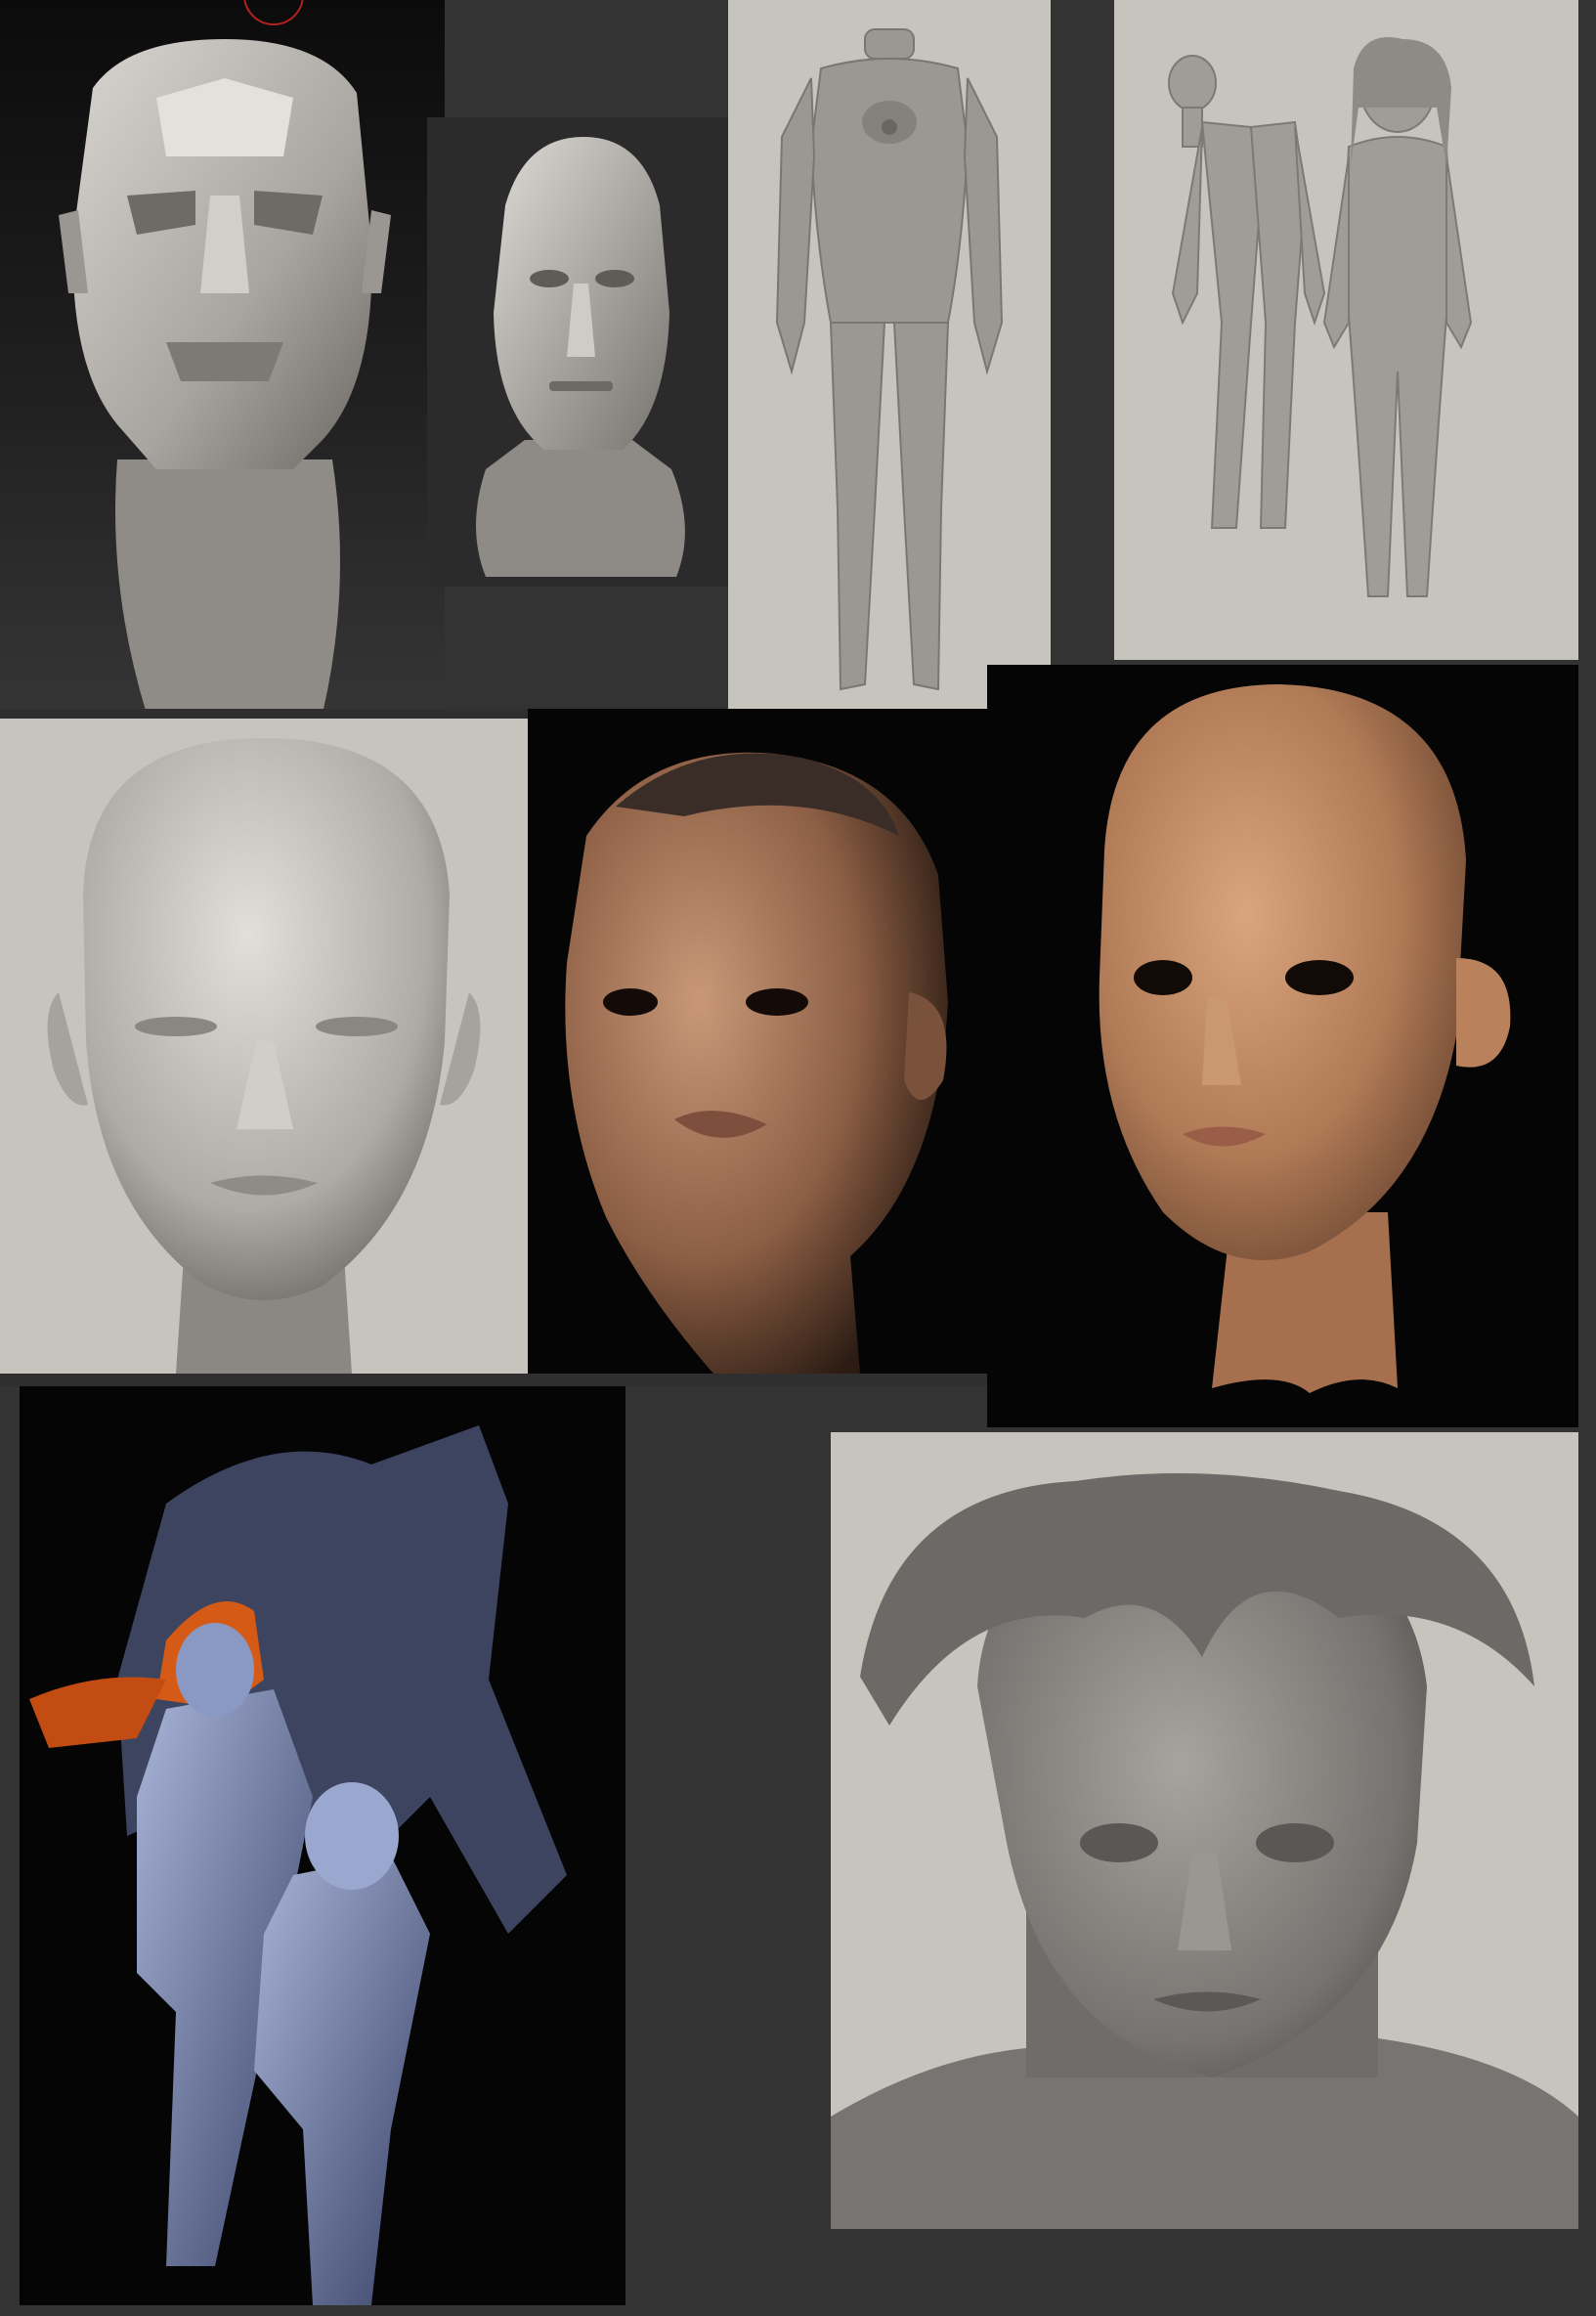 This screenshot has height=2316, width=1596. Describe the element at coordinates (1320, 317) in the screenshot. I see `figure-lineup-image` at that location.